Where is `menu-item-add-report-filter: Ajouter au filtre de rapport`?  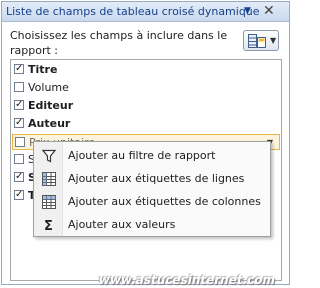 menu-item-add-report-filter: Ajouter au filtre de rapport is located at coordinates (152, 156).